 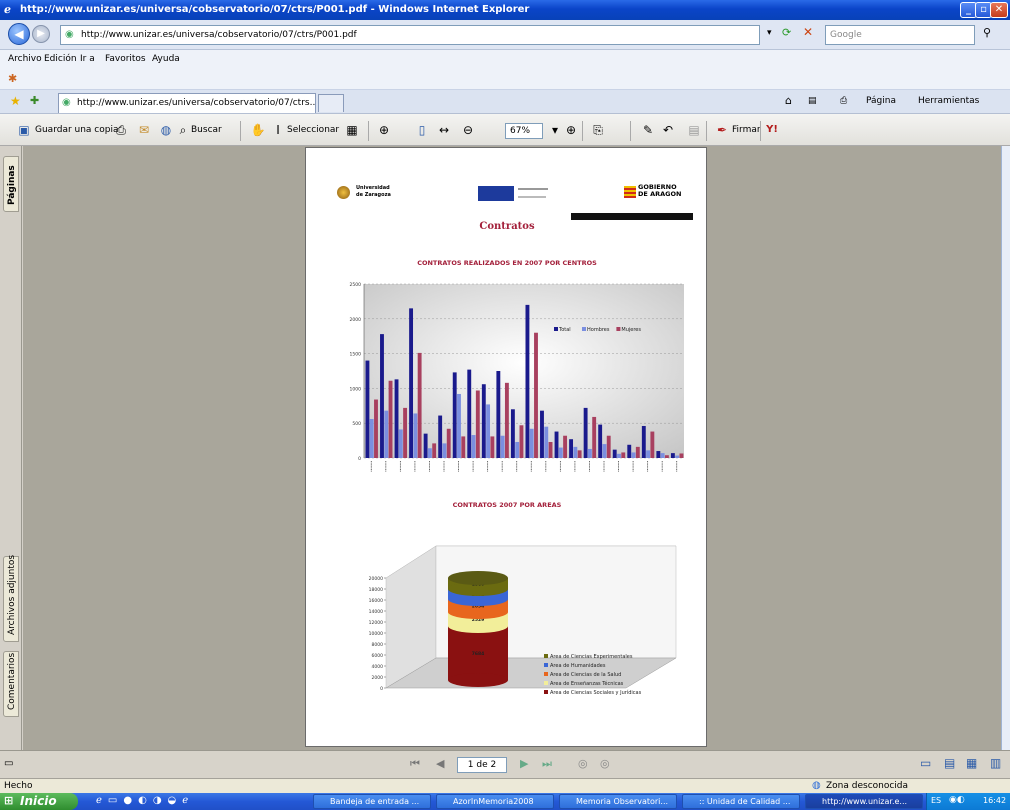 I want to click on next-view-icon: ◎, so click(x=605, y=763).